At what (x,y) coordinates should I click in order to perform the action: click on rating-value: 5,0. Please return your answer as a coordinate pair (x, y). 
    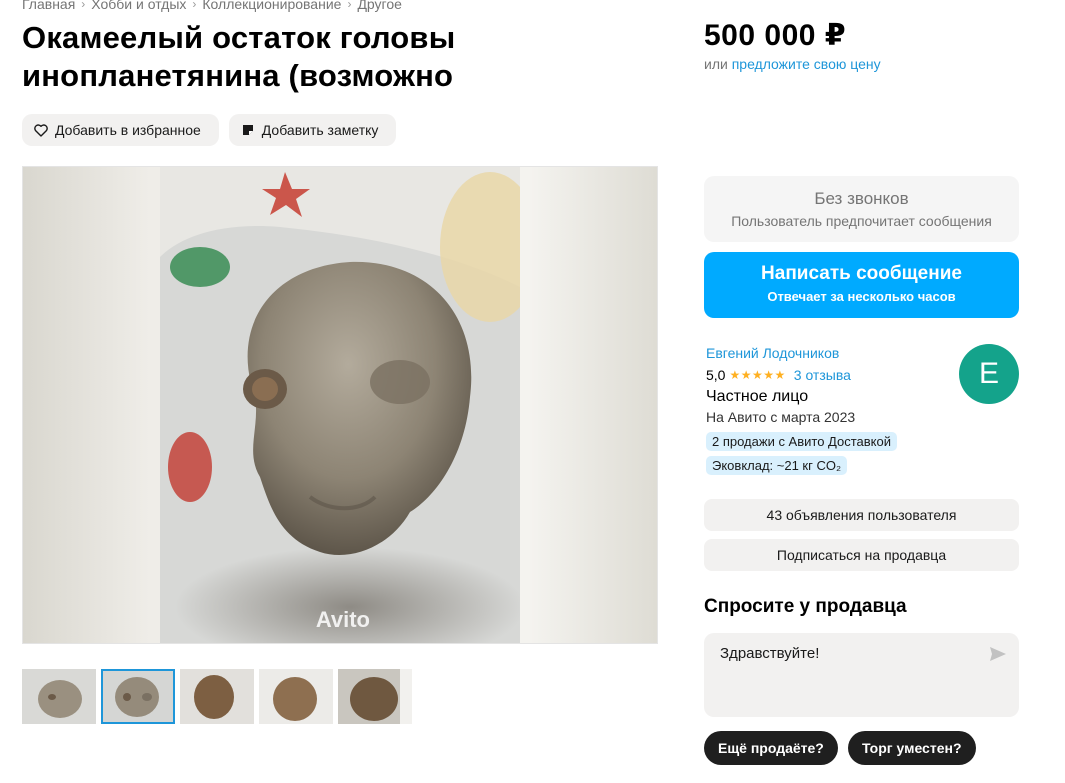
    Looking at the image, I should click on (716, 375).